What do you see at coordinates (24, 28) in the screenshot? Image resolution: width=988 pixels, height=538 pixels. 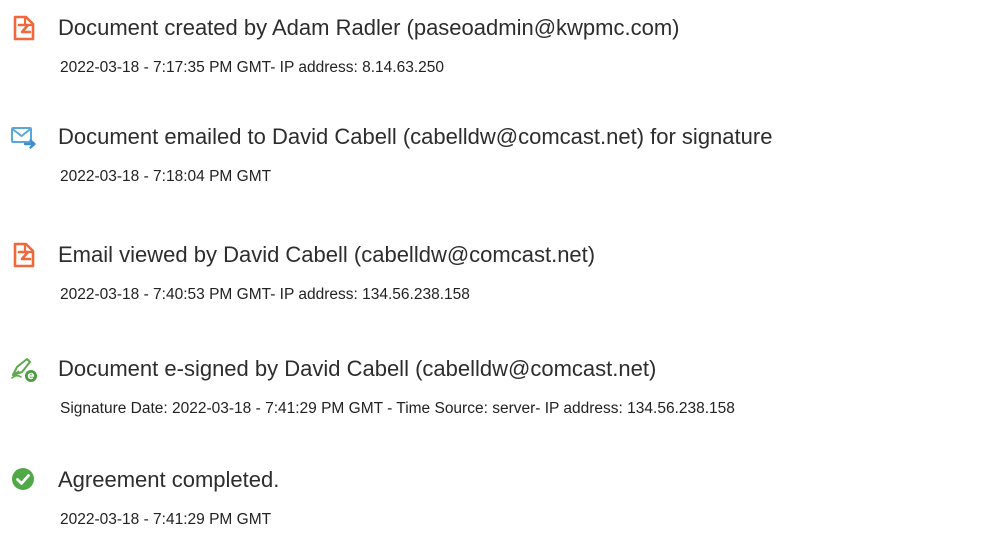 I see `document-created-icon` at bounding box center [24, 28].